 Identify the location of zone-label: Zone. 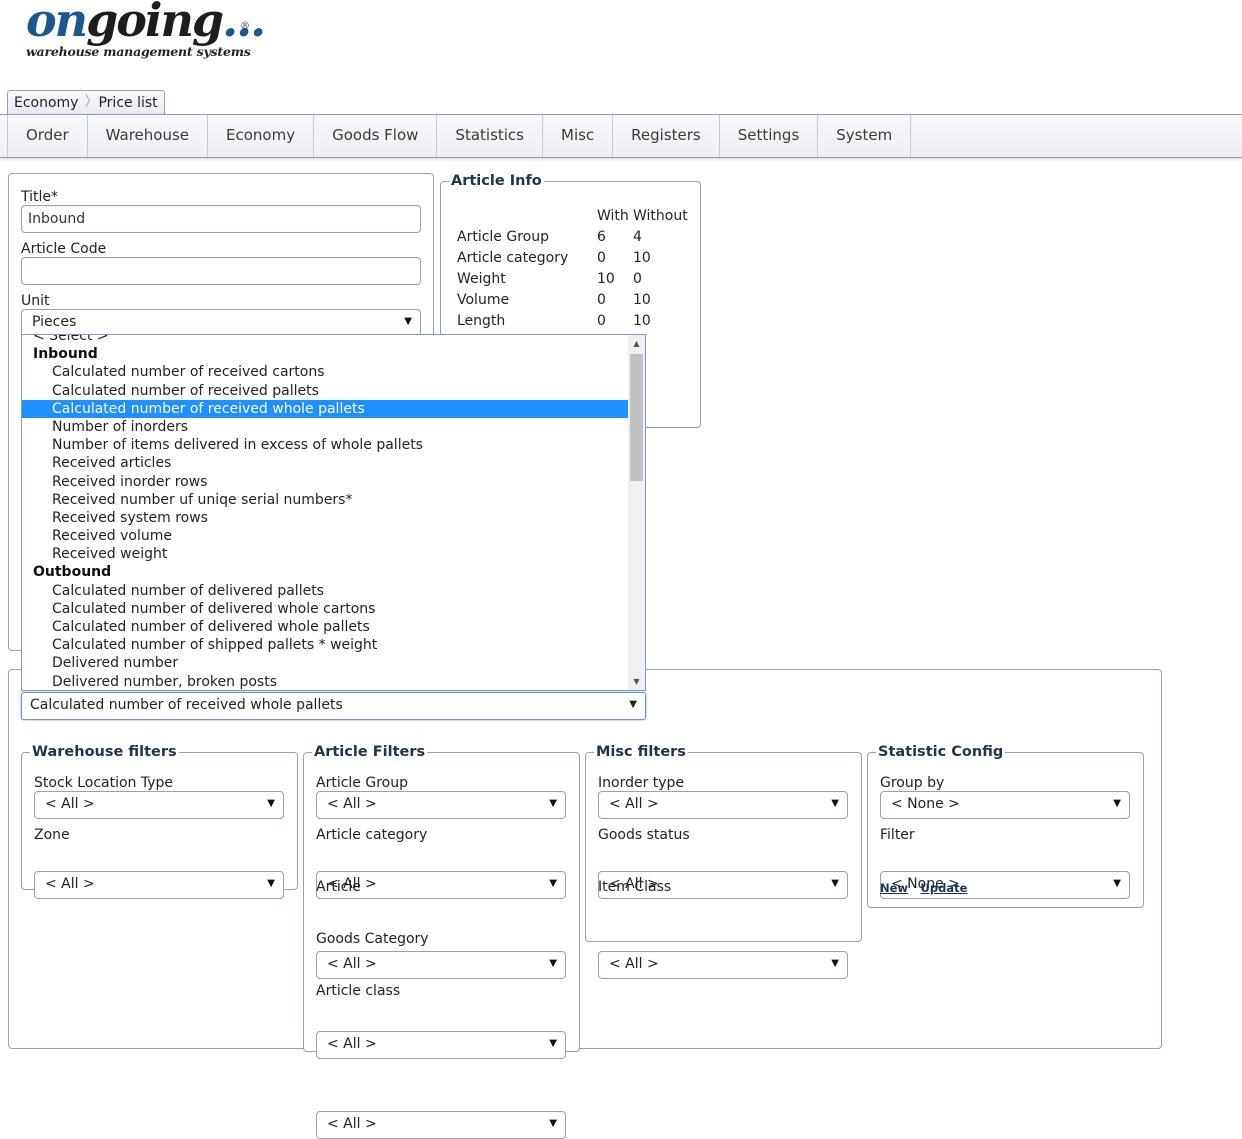
(52, 835).